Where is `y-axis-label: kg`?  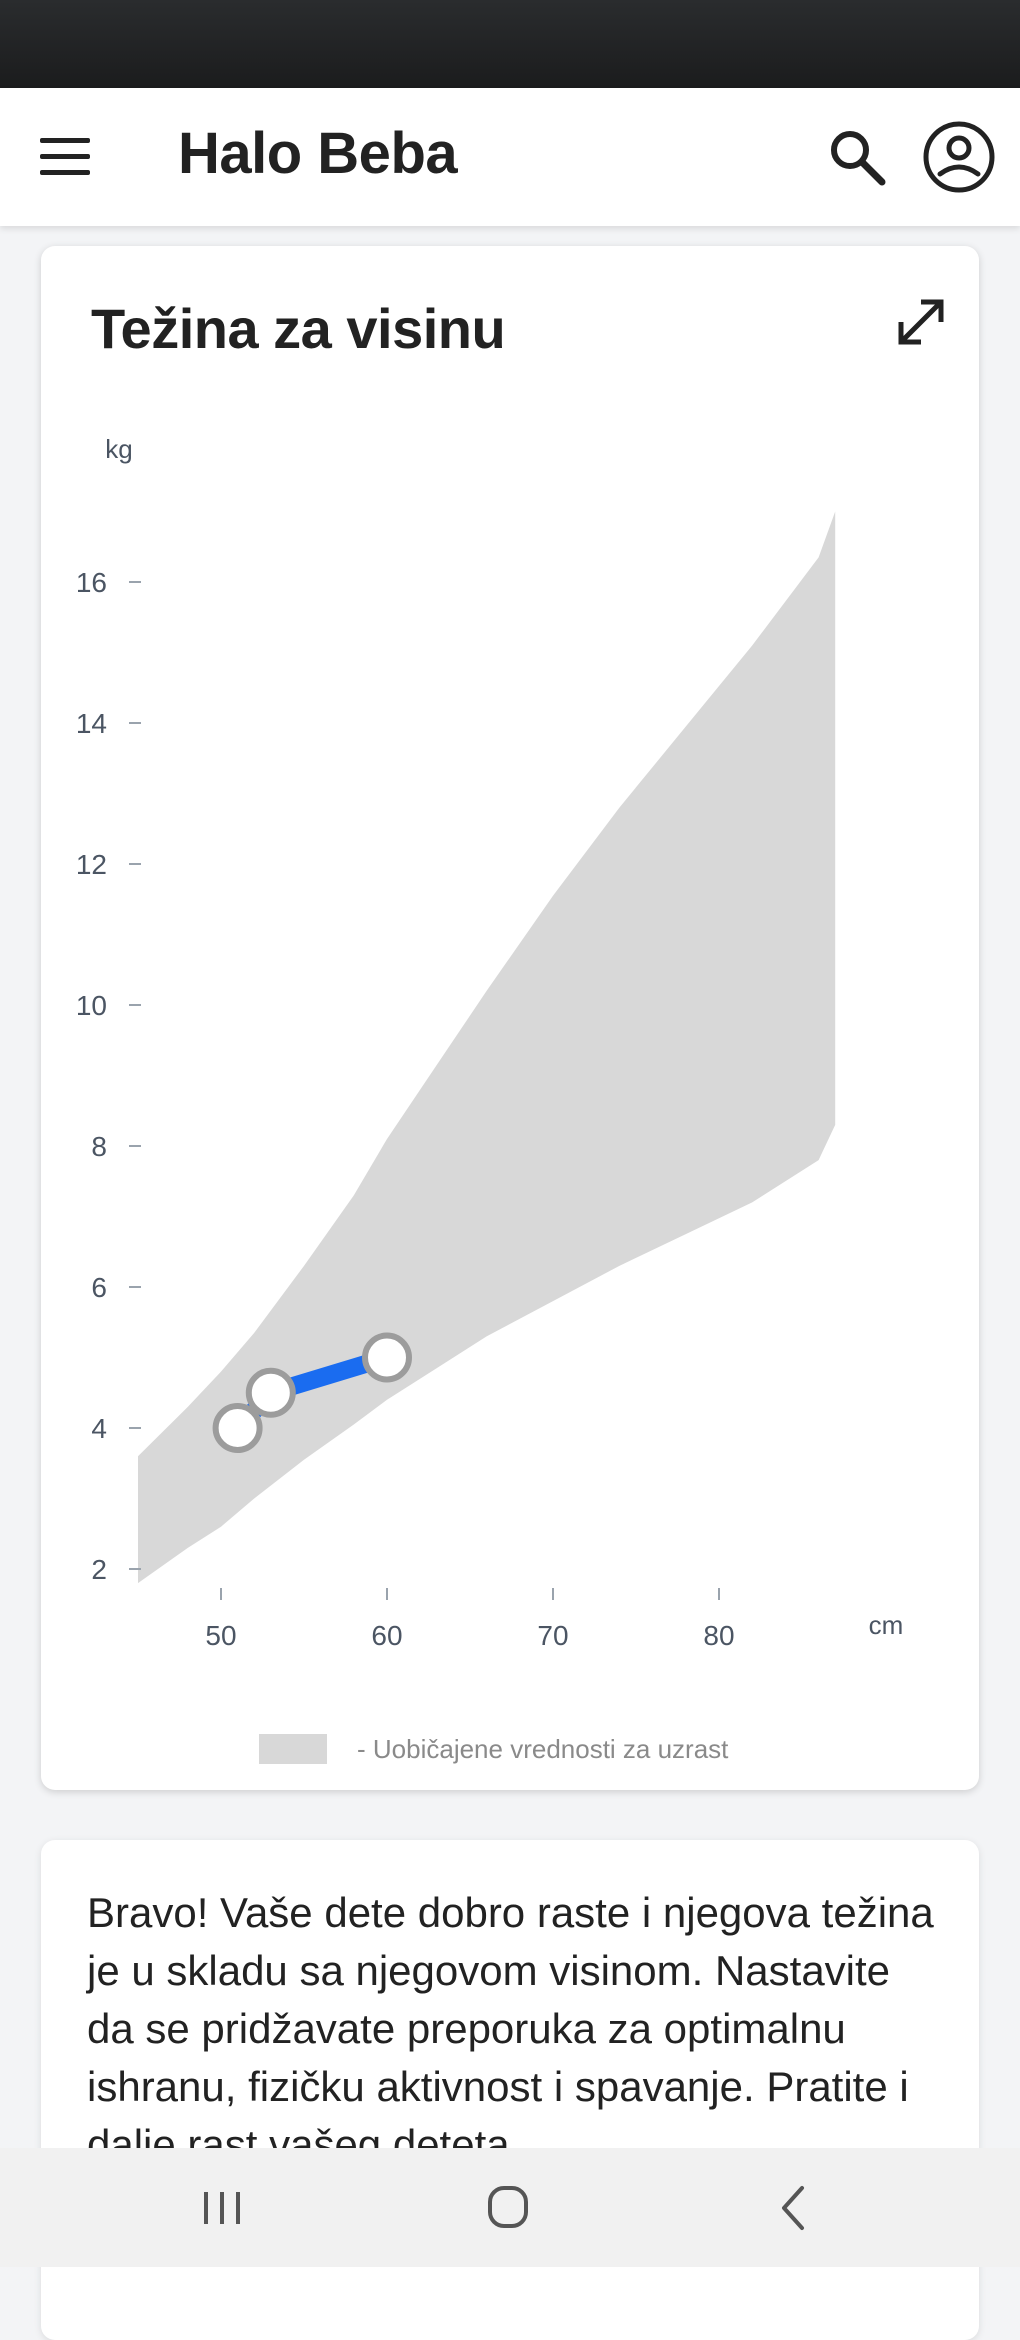
y-axis-label: kg is located at coordinates (118, 449).